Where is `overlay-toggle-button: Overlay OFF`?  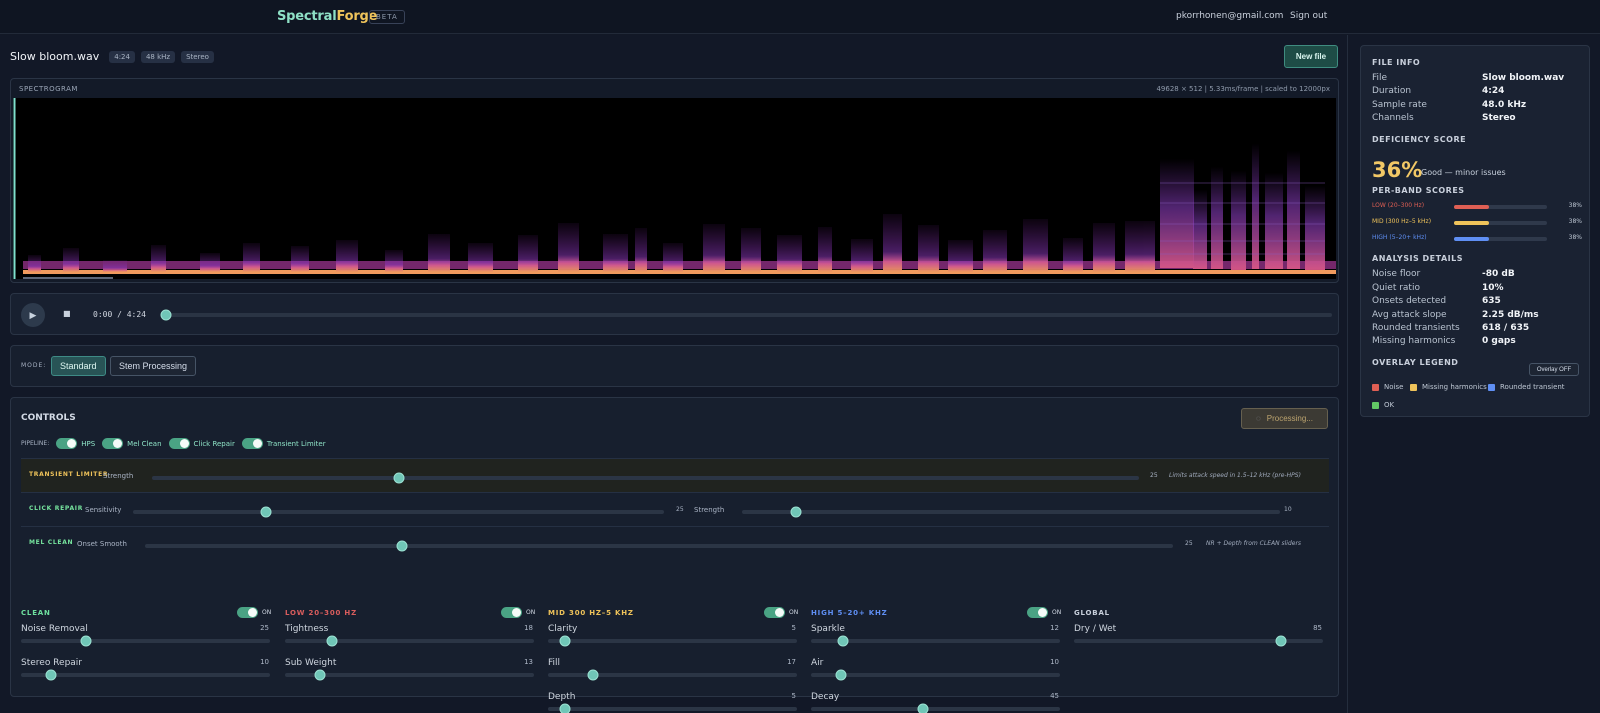
overlay-toggle-button: Overlay OFF is located at coordinates (1554, 369).